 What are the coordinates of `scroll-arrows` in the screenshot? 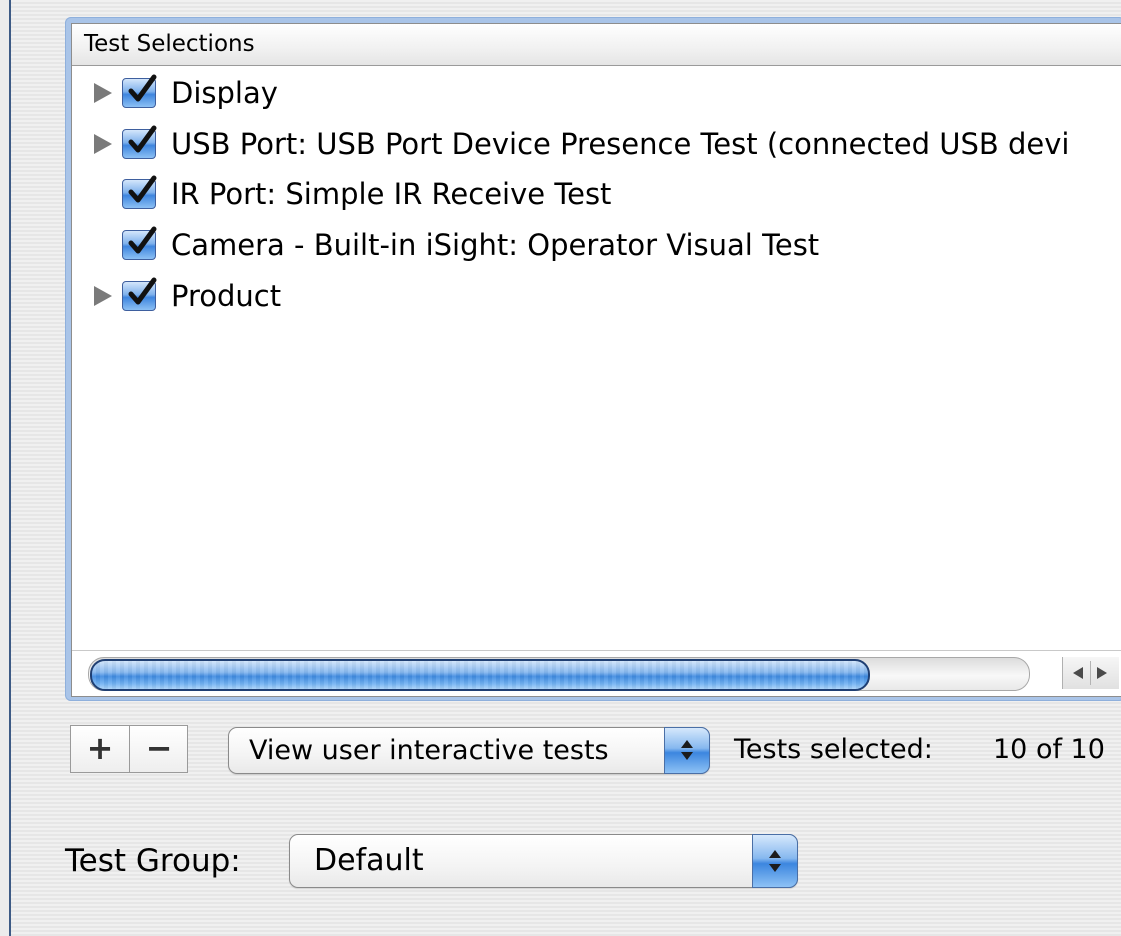 It's located at (1090, 673).